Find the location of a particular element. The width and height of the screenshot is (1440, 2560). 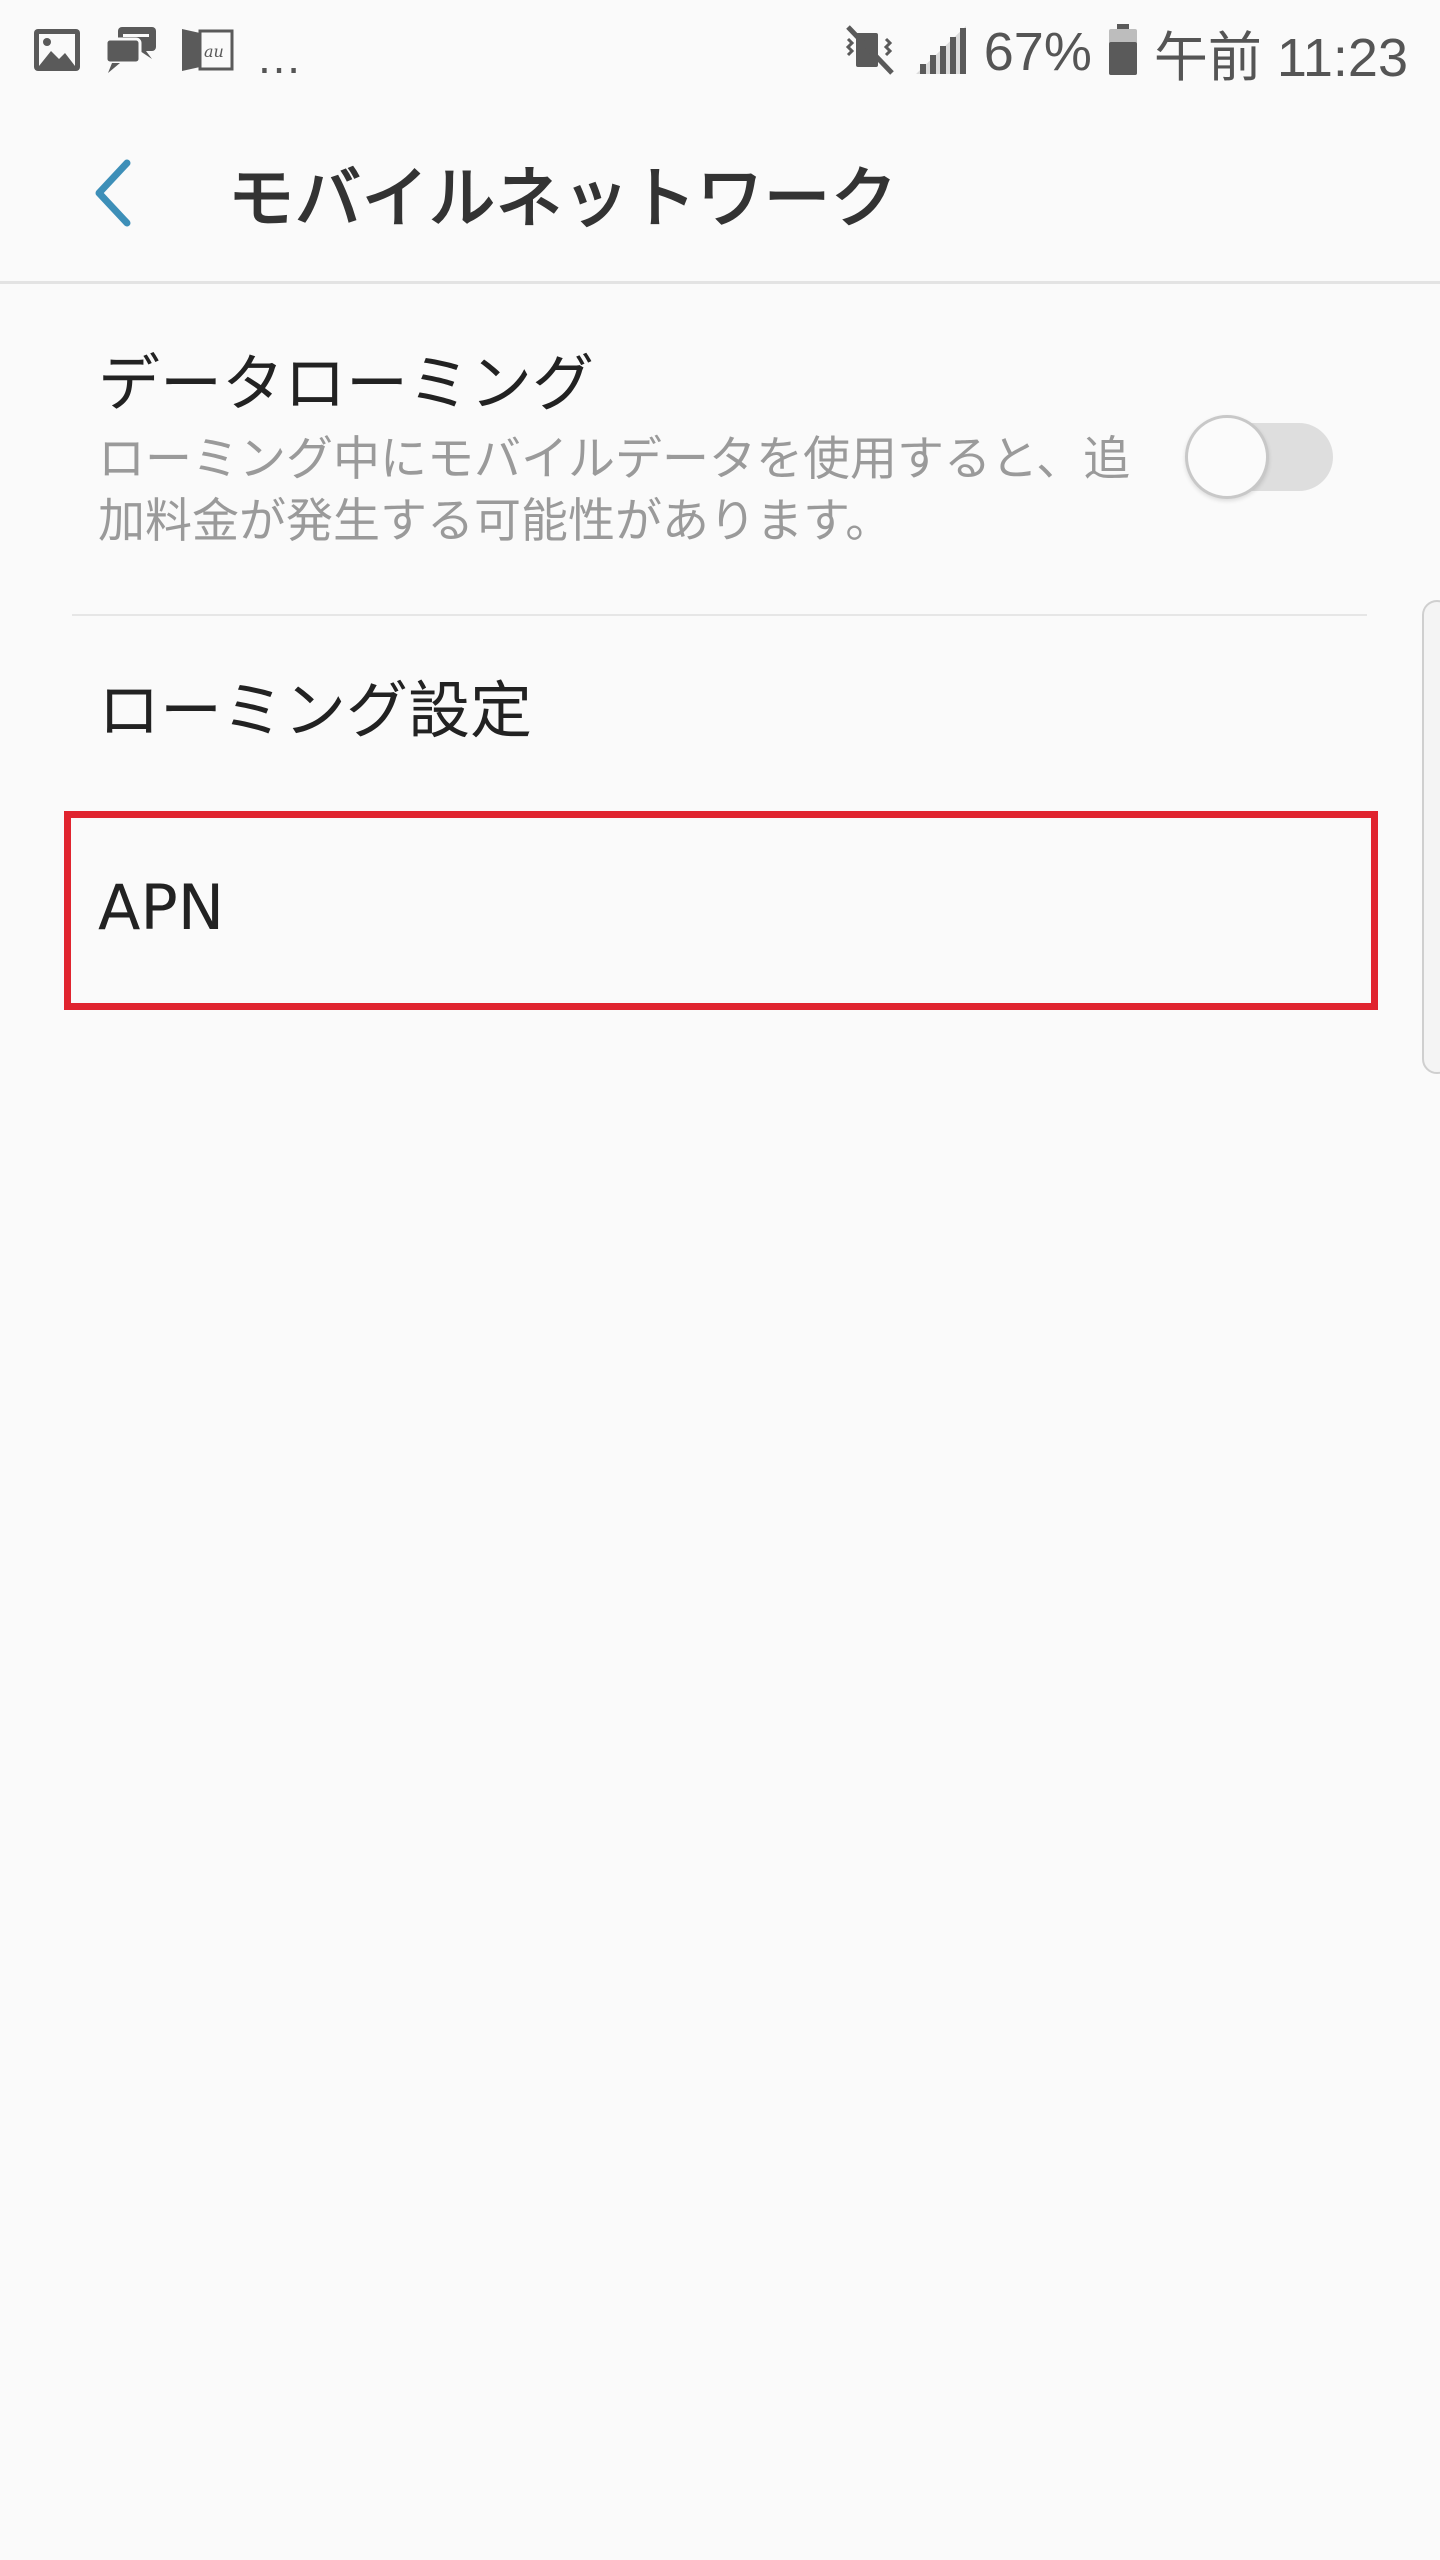

battery-icon is located at coordinates (1123, 52).